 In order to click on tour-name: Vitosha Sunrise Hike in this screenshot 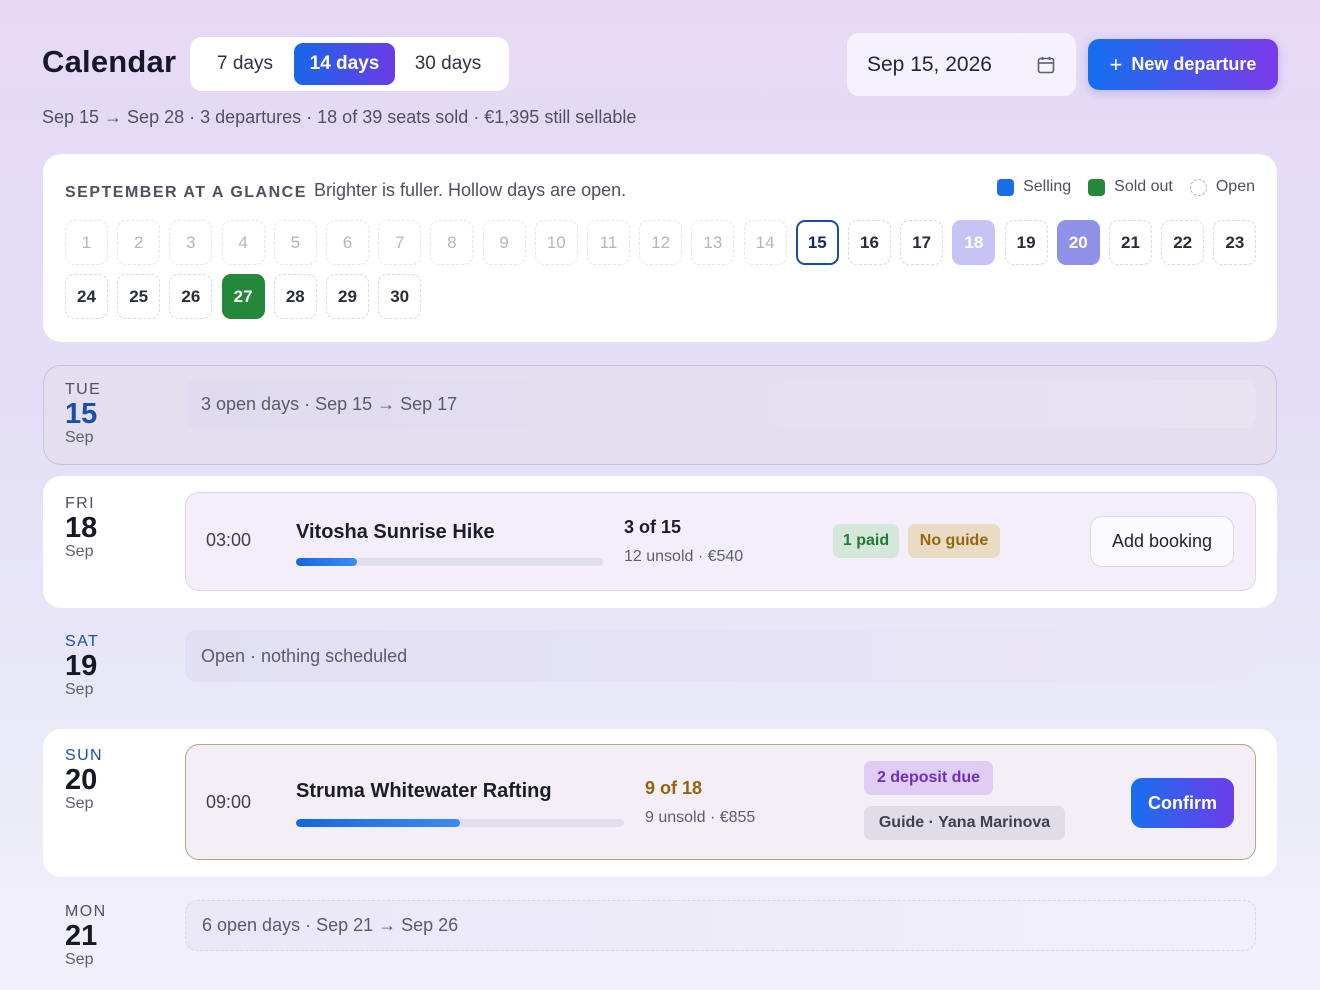, I will do `click(395, 532)`.